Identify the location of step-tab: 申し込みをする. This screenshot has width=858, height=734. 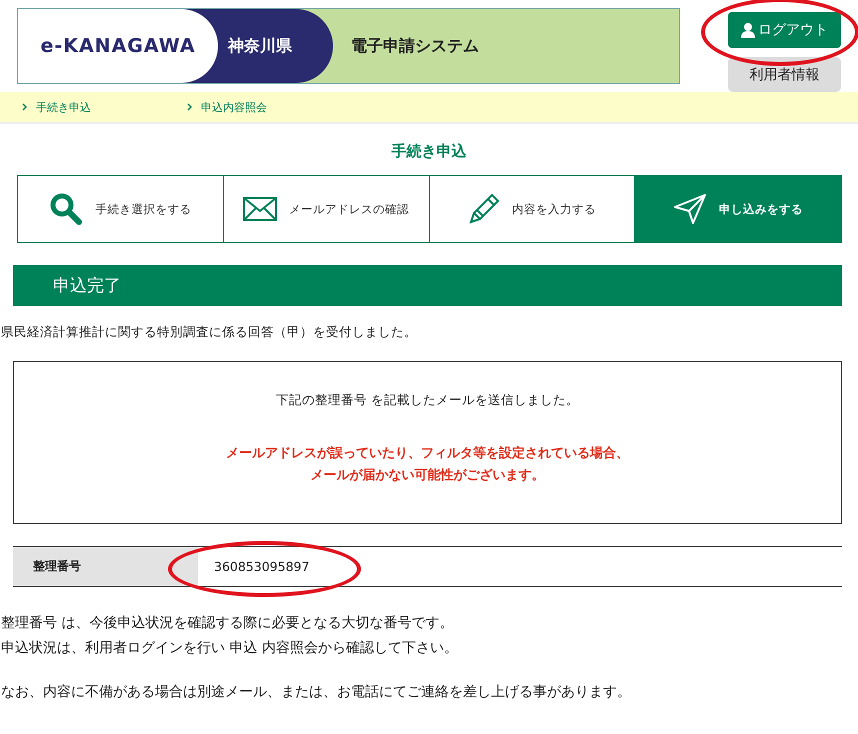
(738, 209).